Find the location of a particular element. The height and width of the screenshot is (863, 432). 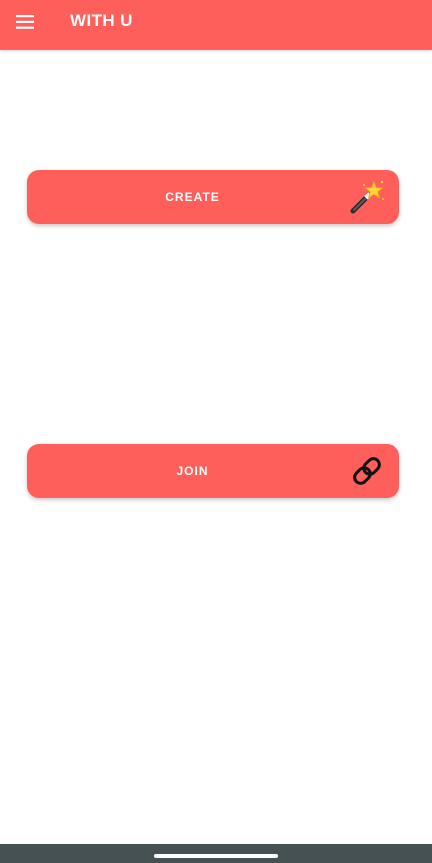

magic-wand-icon is located at coordinates (367, 197).